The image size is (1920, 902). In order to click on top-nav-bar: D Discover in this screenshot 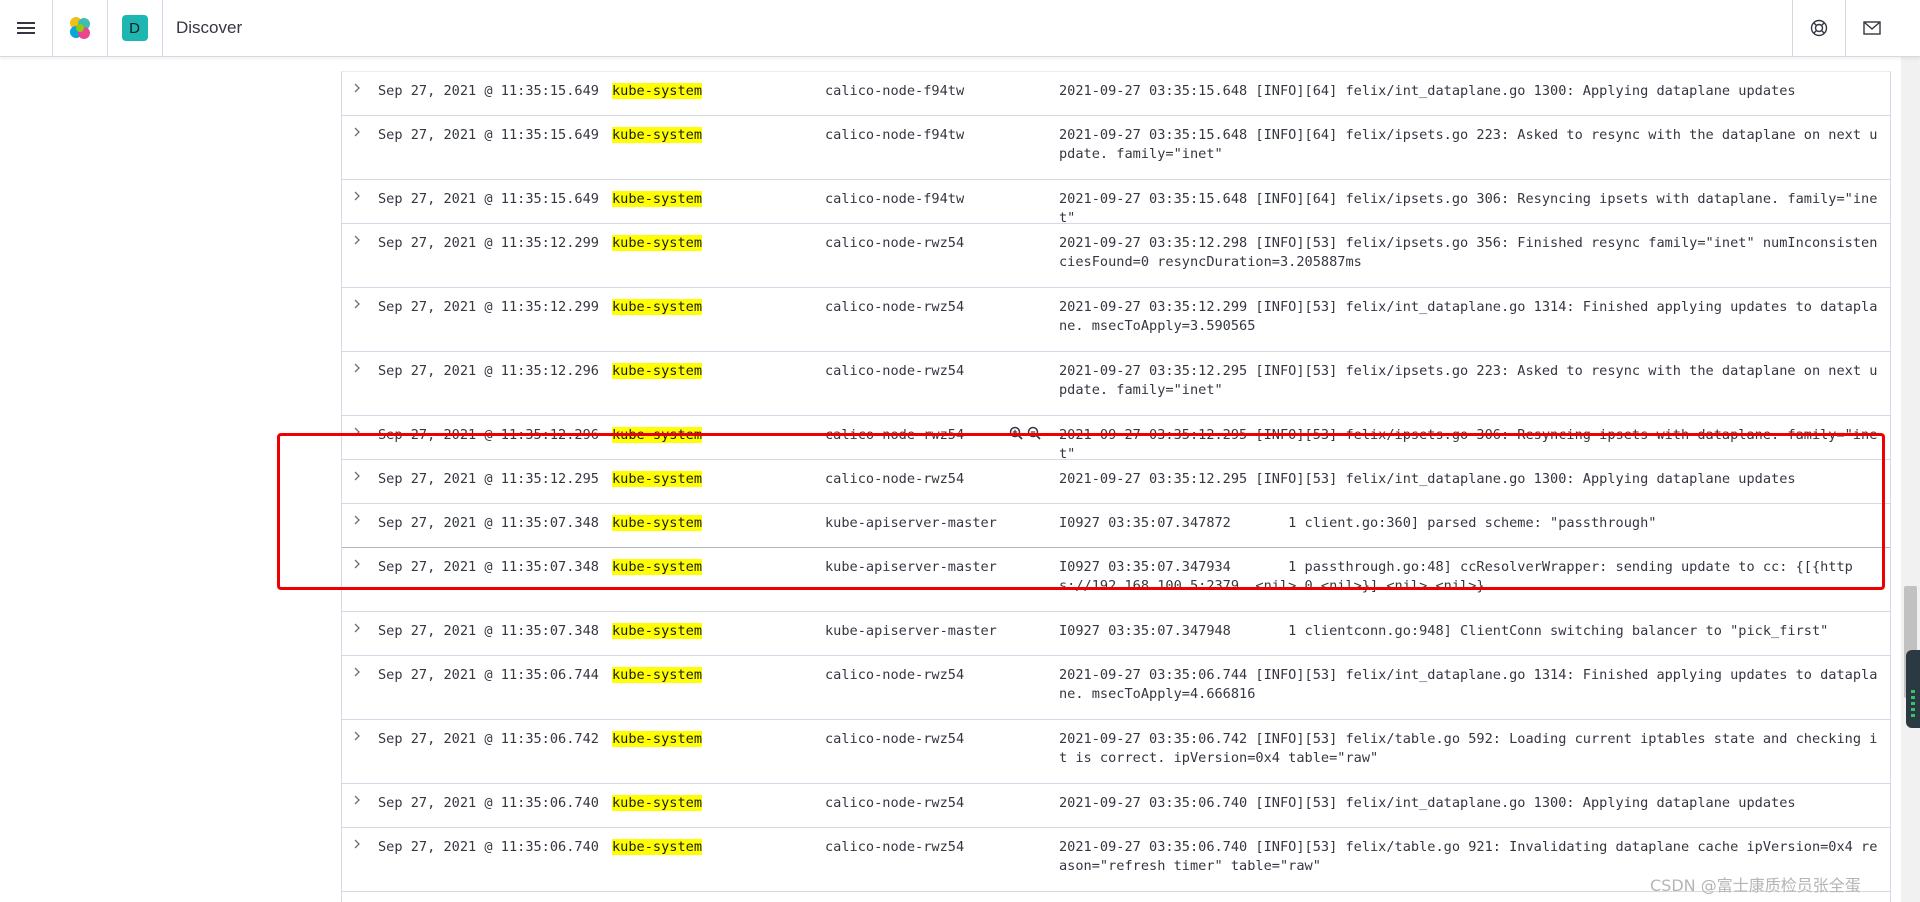, I will do `click(960, 28)`.